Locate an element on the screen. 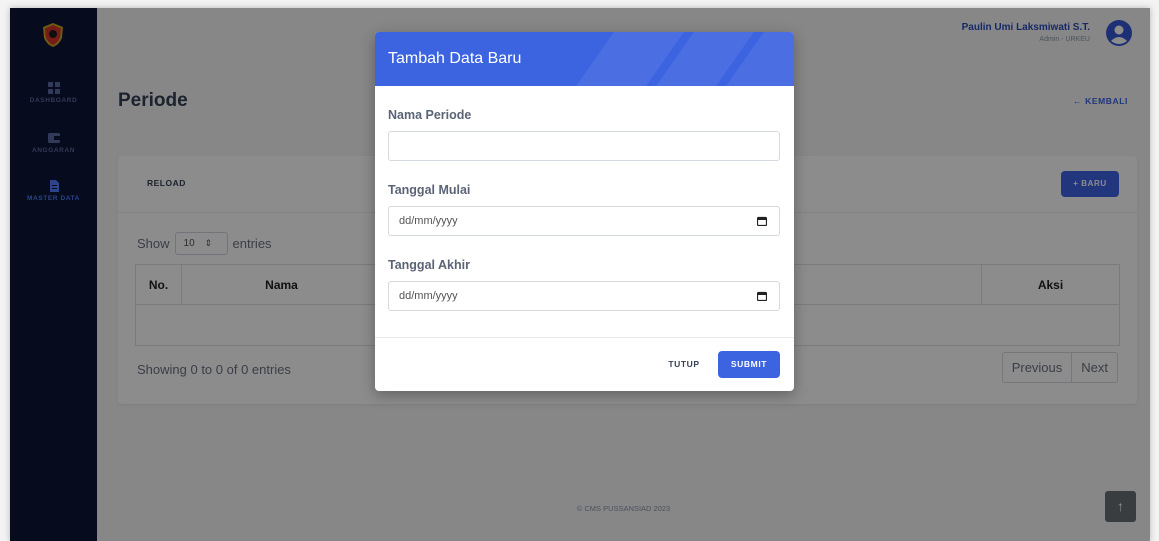 The width and height of the screenshot is (1159, 541). nama-periode-label: Nama Periode is located at coordinates (430, 115).